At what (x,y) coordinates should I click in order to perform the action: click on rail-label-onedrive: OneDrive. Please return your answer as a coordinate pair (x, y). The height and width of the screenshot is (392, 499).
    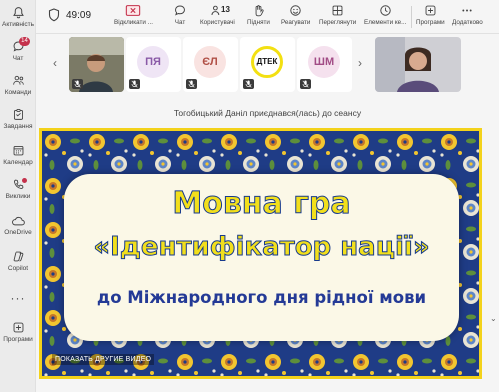
    Looking at the image, I should click on (18, 232).